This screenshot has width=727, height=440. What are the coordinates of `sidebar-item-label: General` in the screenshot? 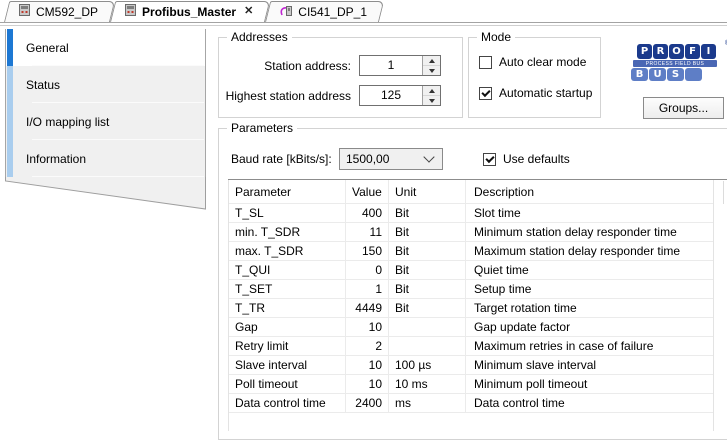 It's located at (47, 47).